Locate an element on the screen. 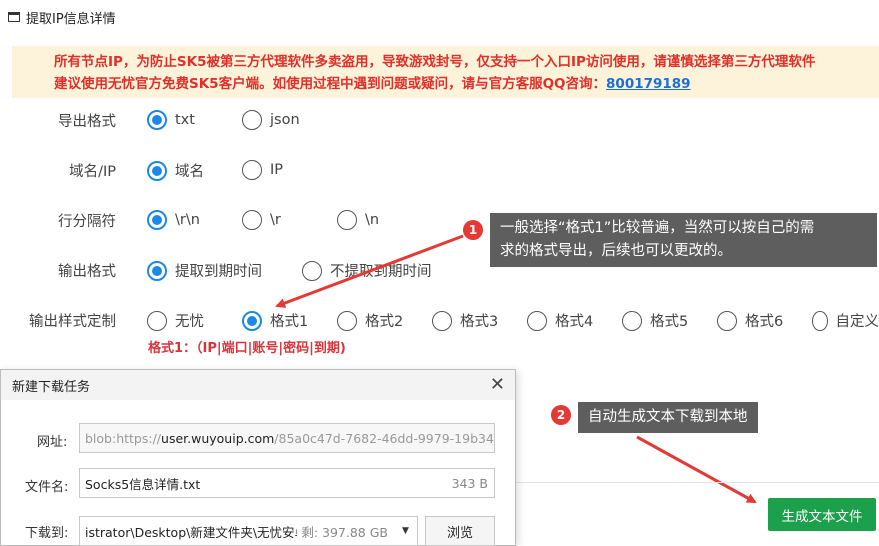 The height and width of the screenshot is (546, 879). free-label: 剩: is located at coordinates (310, 532).